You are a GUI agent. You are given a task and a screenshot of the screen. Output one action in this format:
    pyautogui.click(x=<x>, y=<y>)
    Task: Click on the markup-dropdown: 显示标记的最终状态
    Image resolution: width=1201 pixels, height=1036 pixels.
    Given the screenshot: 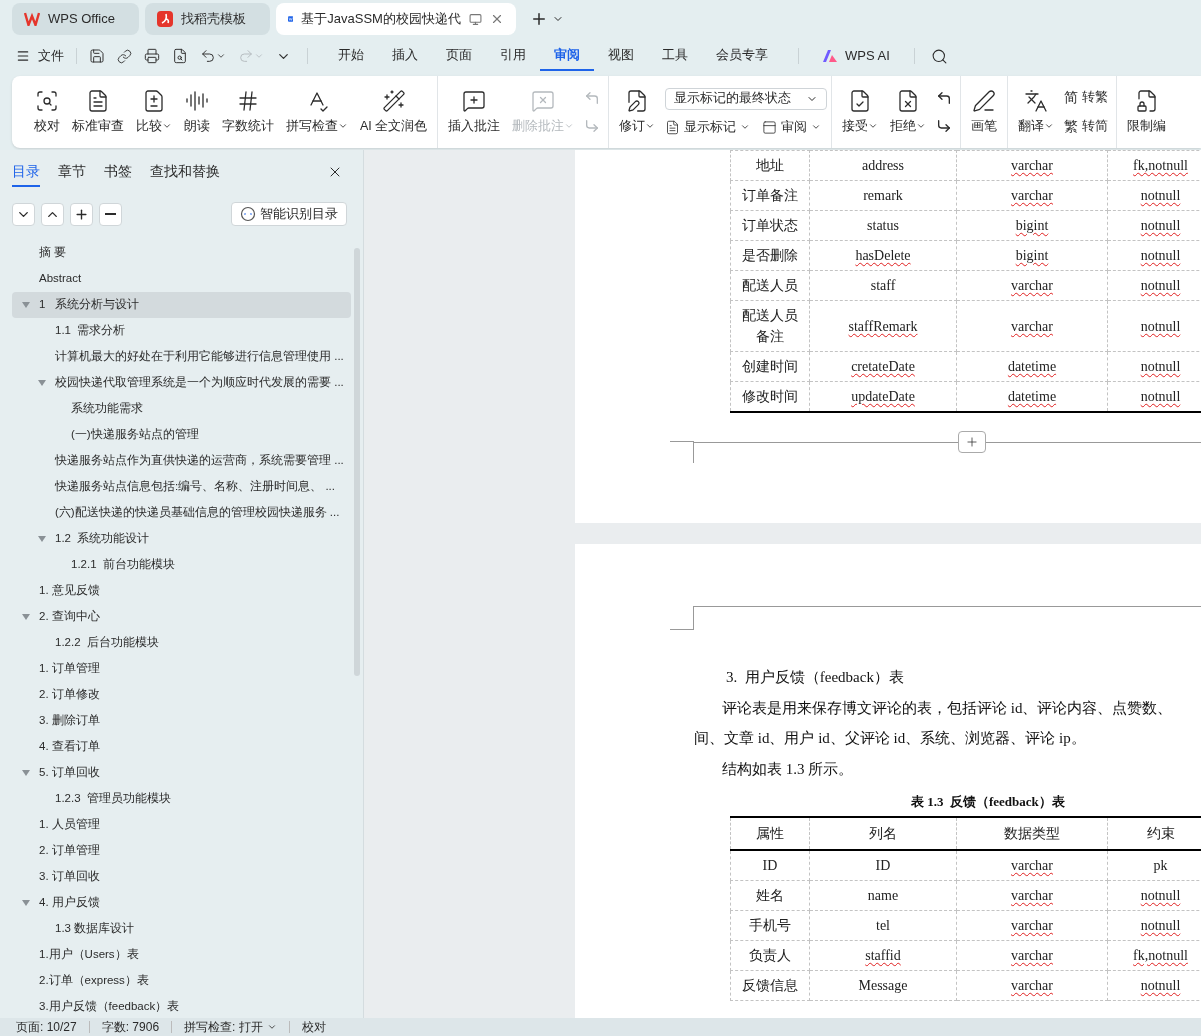 What is the action you would take?
    pyautogui.click(x=746, y=98)
    